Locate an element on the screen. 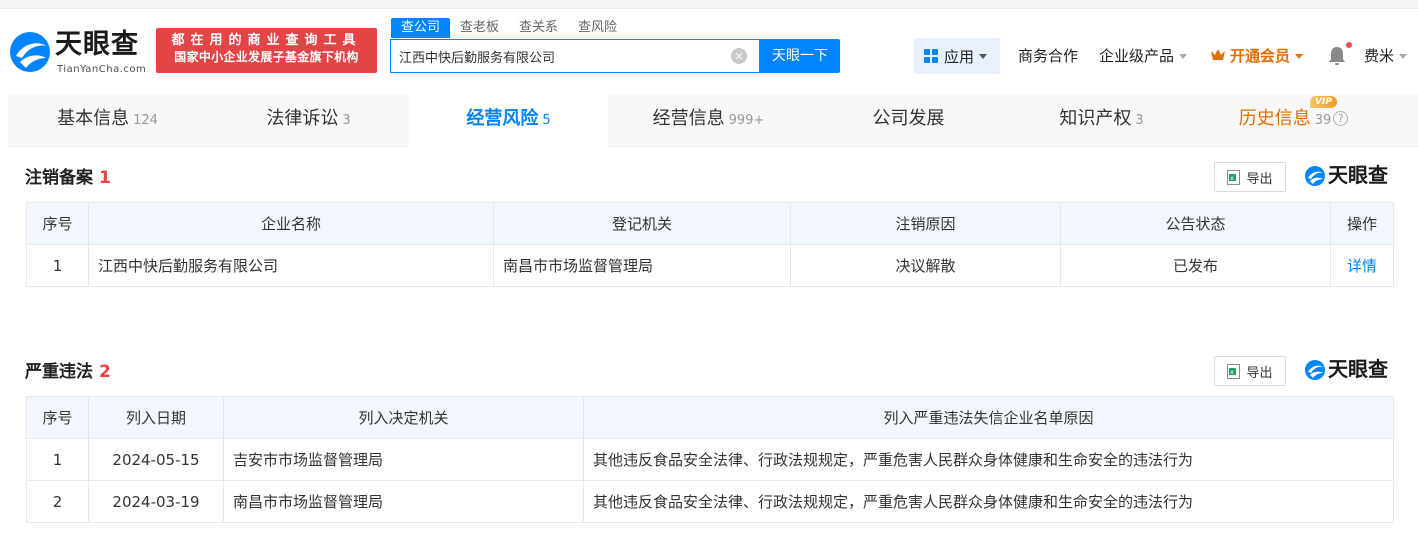 The width and height of the screenshot is (1418, 535). section-title-text: 注销备案 is located at coordinates (59, 178).